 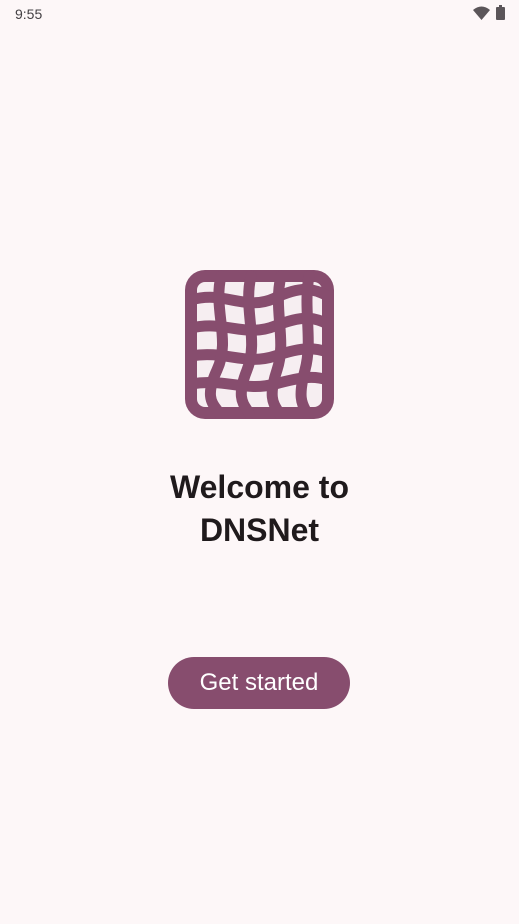 What do you see at coordinates (29, 14) in the screenshot?
I see `status-time: 9:55` at bounding box center [29, 14].